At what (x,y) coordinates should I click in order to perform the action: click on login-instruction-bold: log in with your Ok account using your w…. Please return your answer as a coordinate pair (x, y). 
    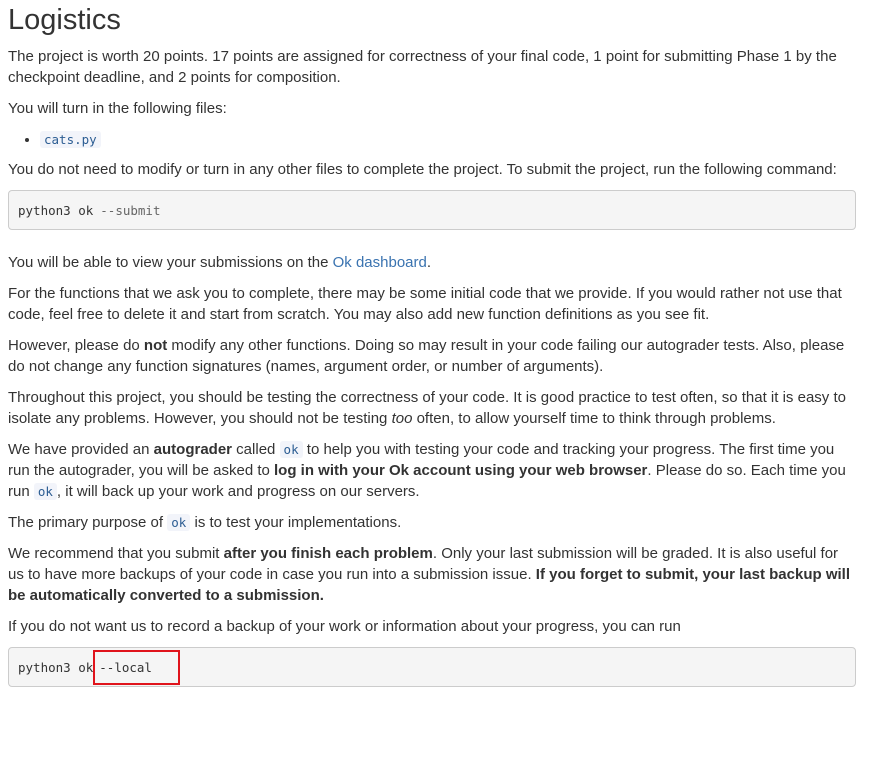
    Looking at the image, I should click on (461, 470).